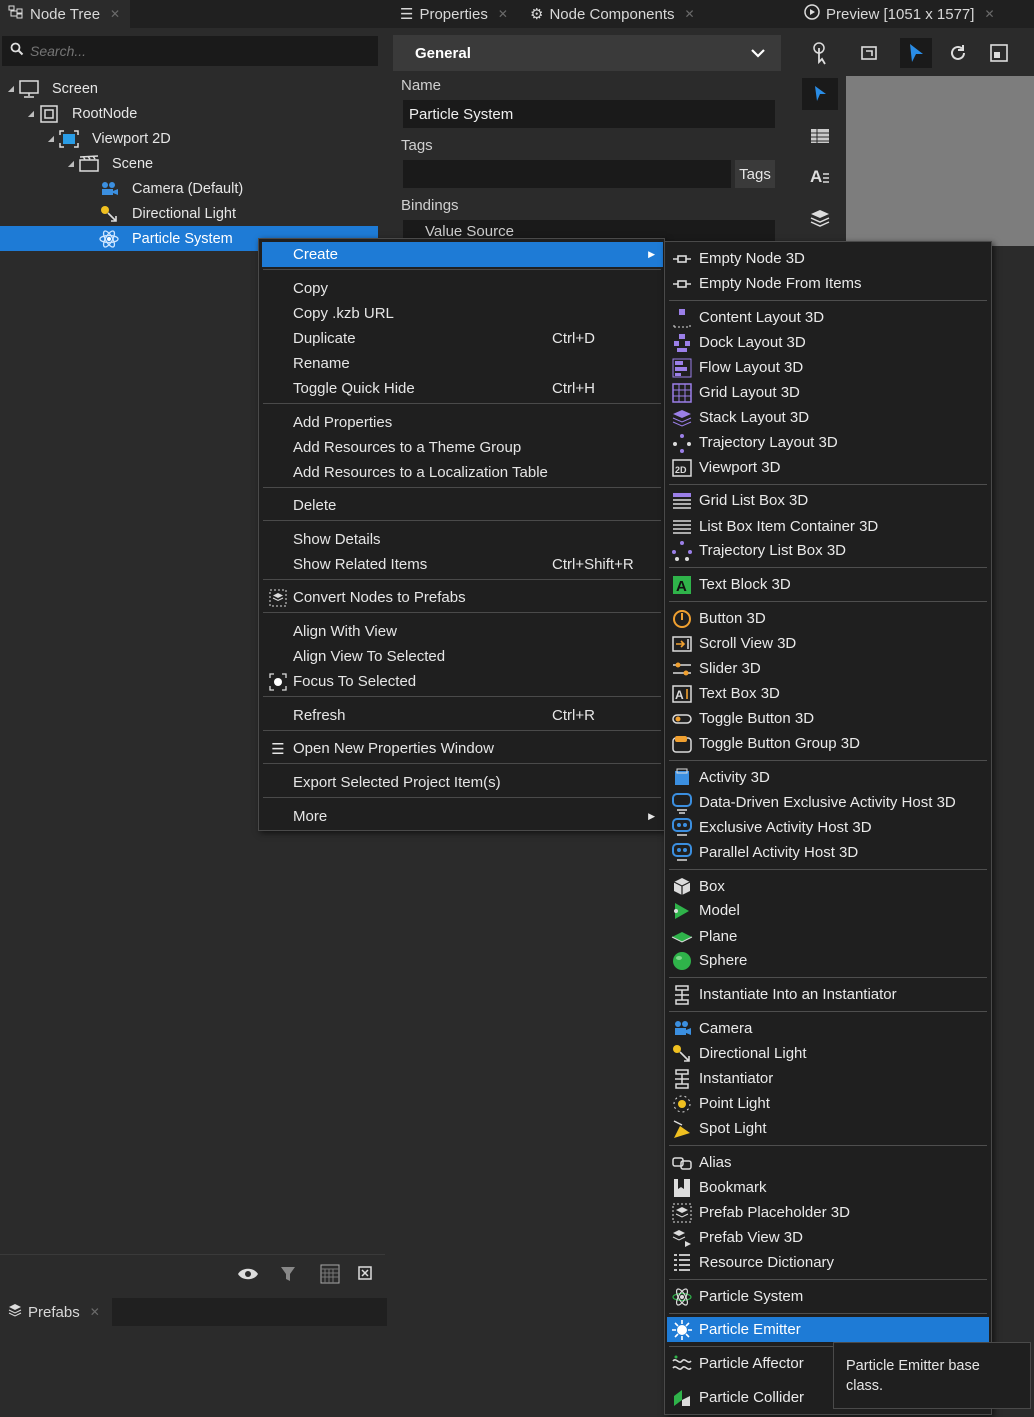  Describe the element at coordinates (828, 910) in the screenshot. I see `create-item-model: Model` at that location.